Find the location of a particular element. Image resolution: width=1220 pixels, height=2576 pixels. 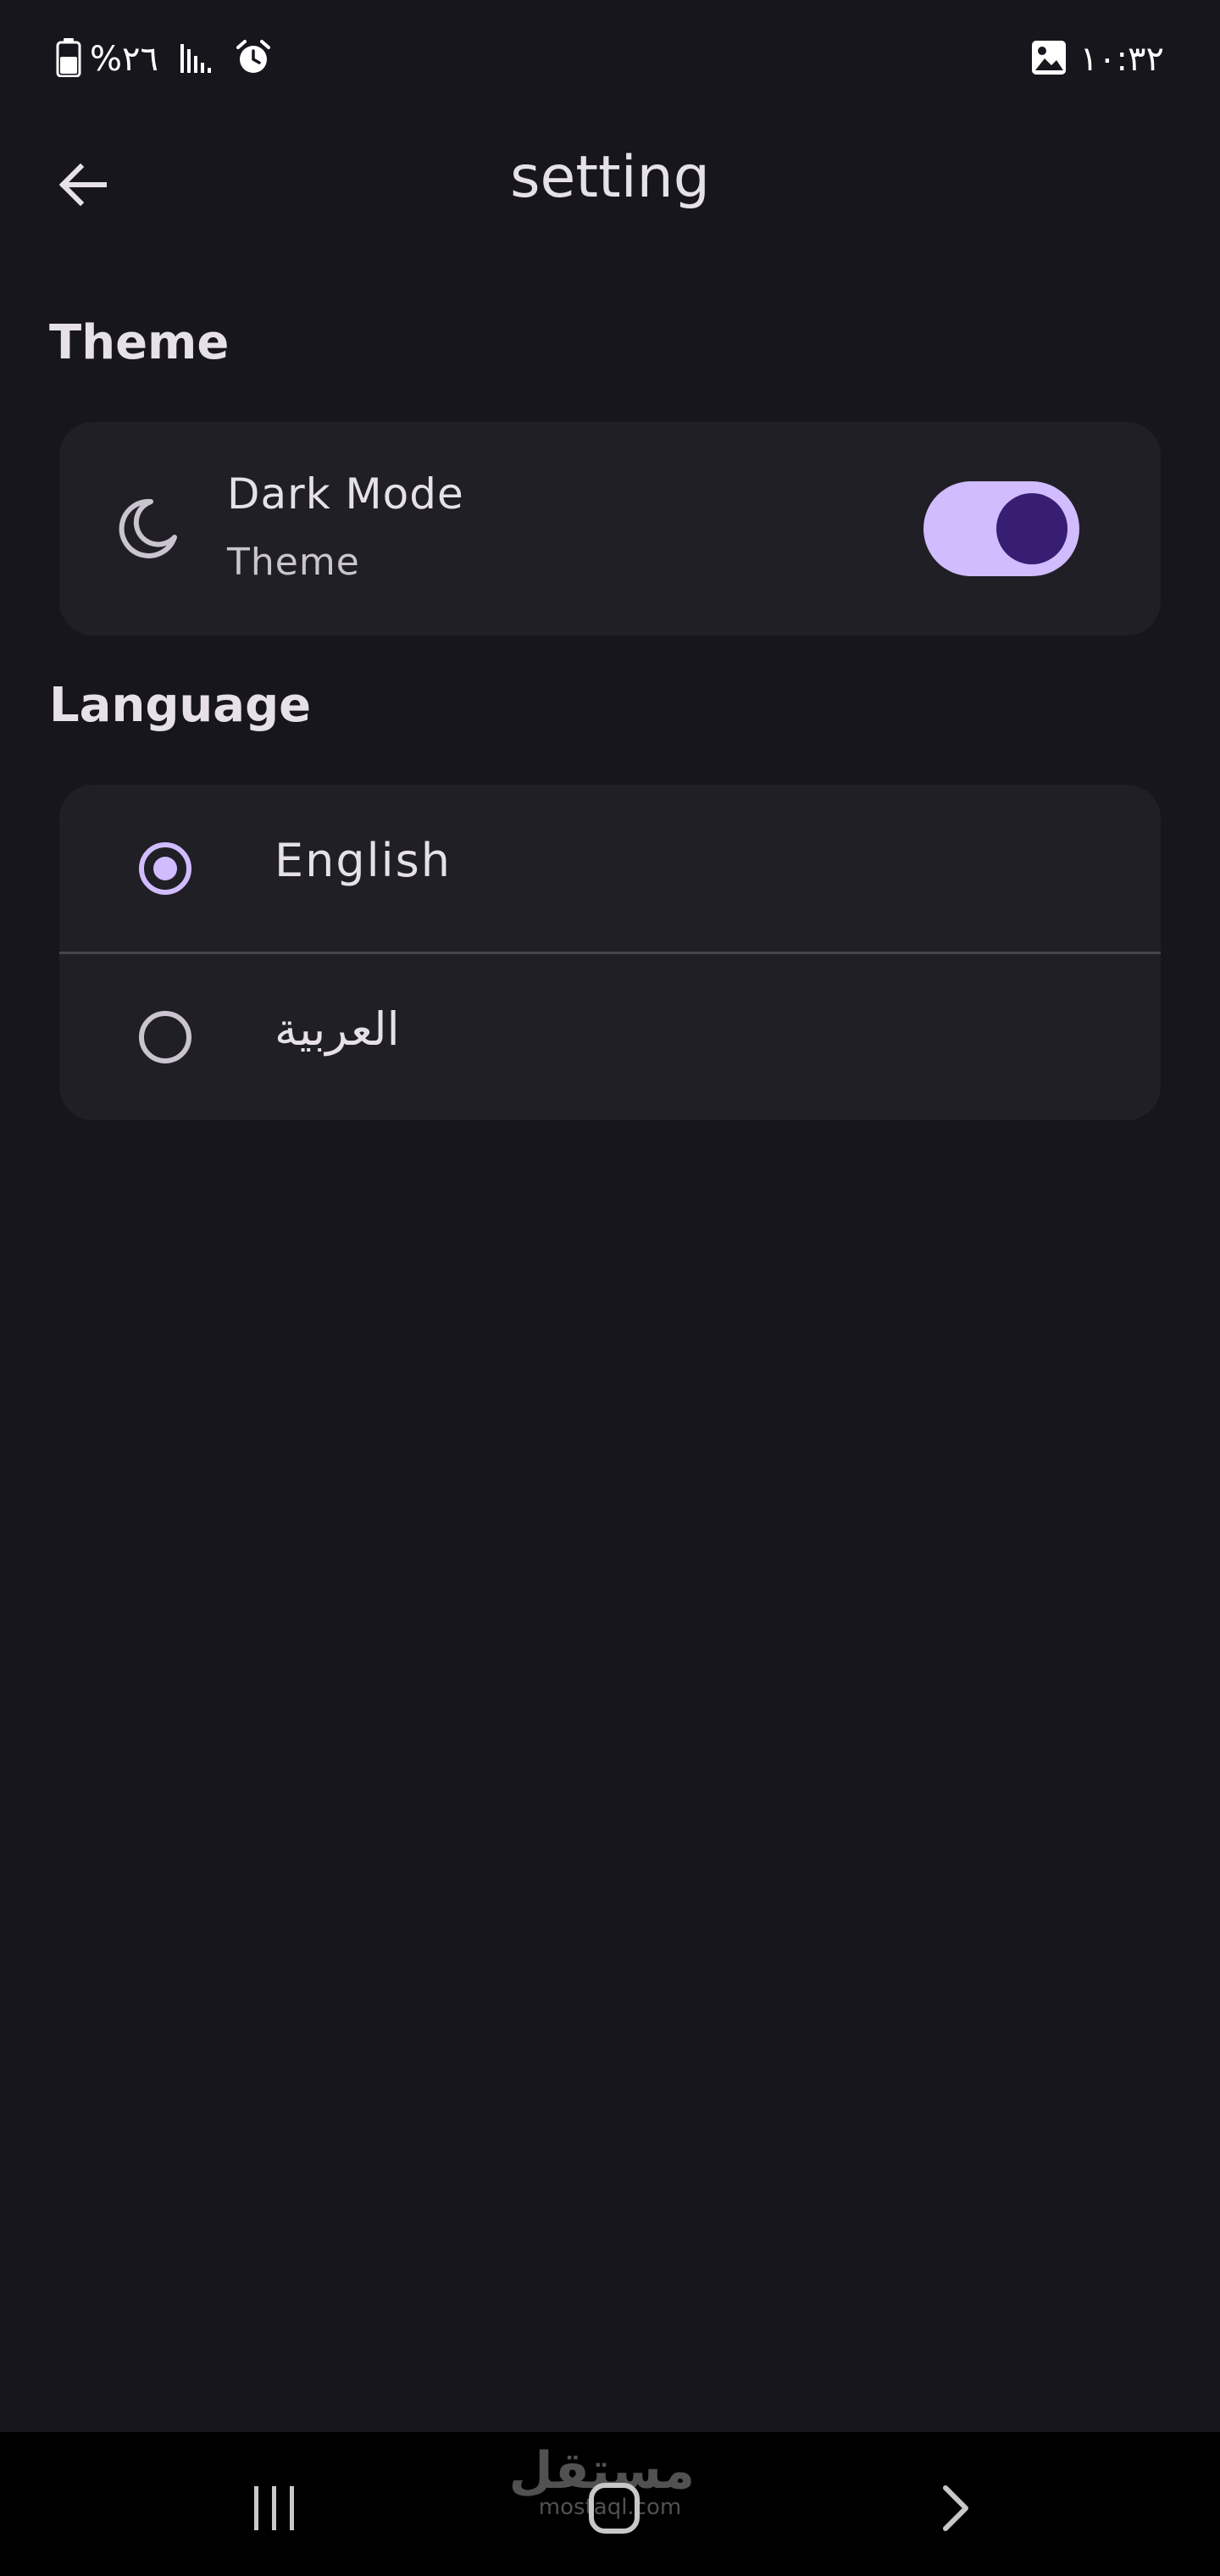

page-title: setting is located at coordinates (610, 177).